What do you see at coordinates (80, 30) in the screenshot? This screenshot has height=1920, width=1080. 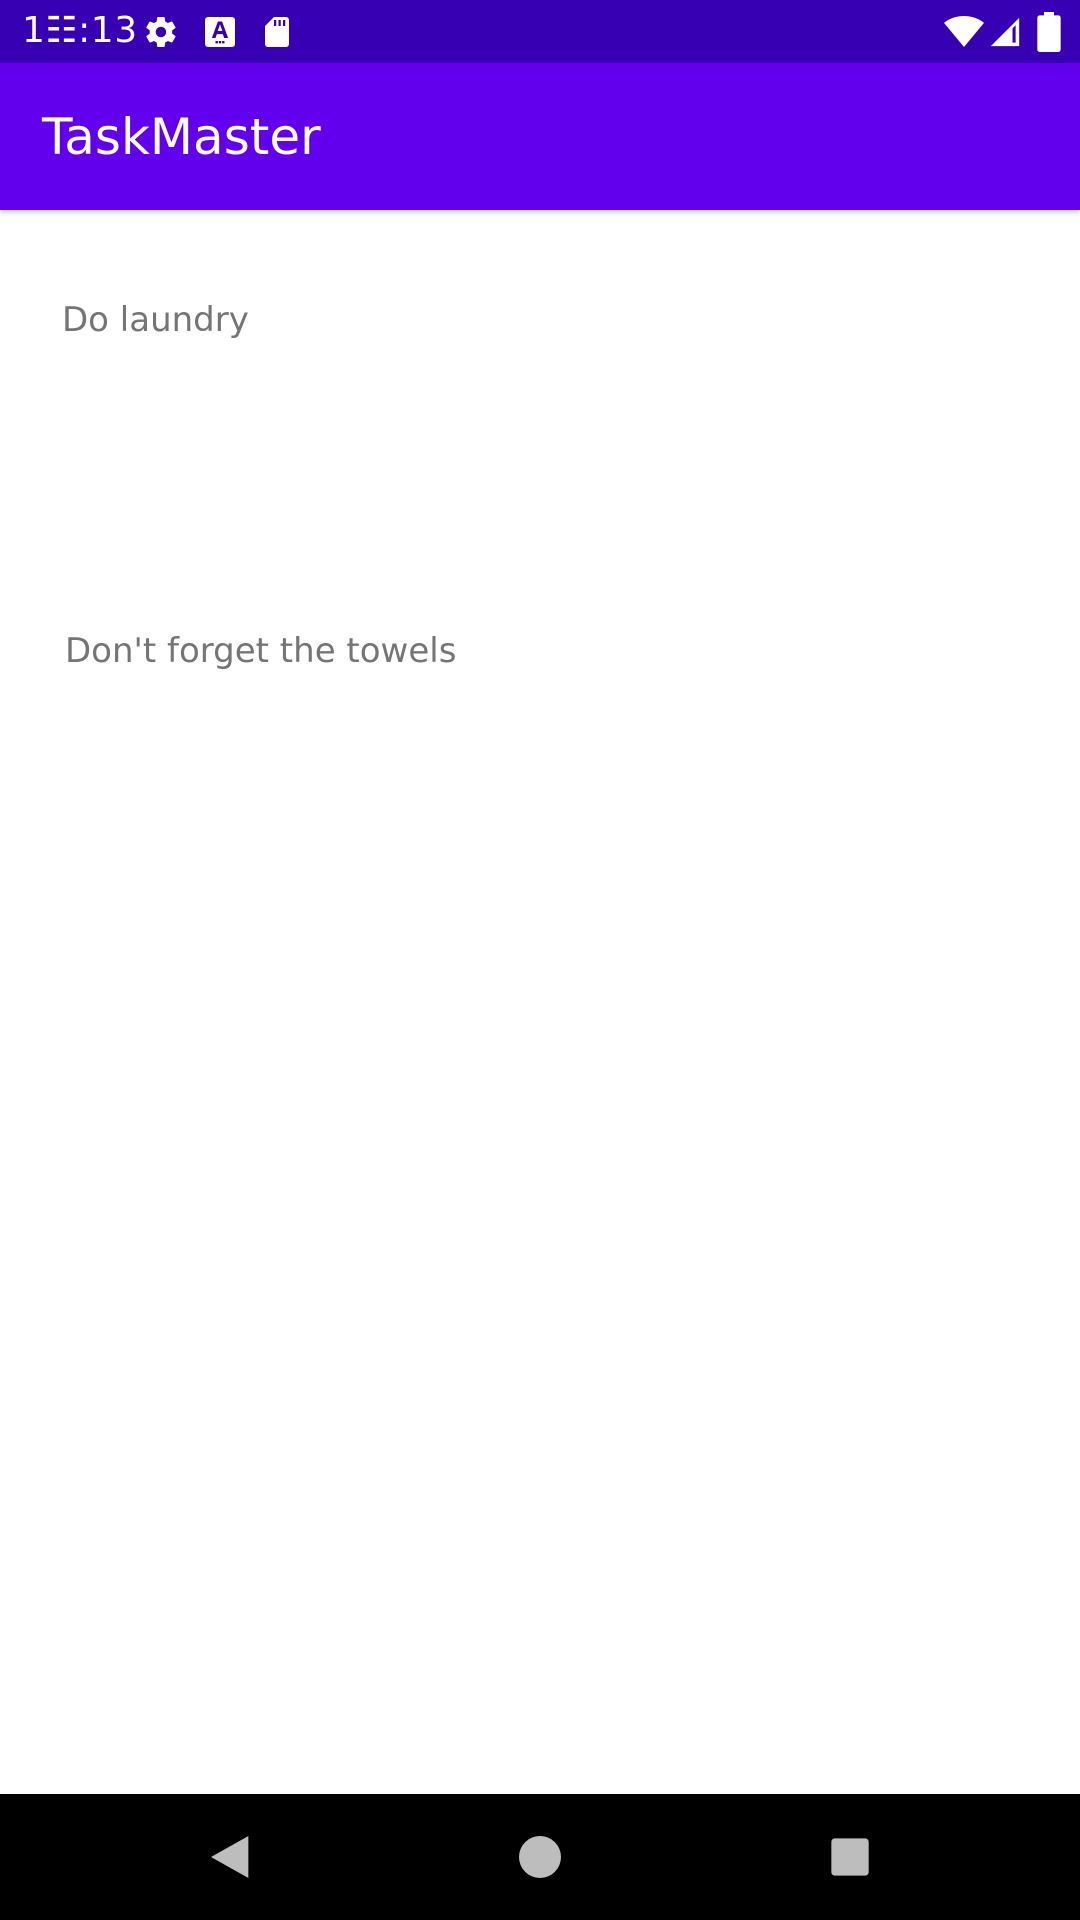 I see `status-time: 1☷:13` at bounding box center [80, 30].